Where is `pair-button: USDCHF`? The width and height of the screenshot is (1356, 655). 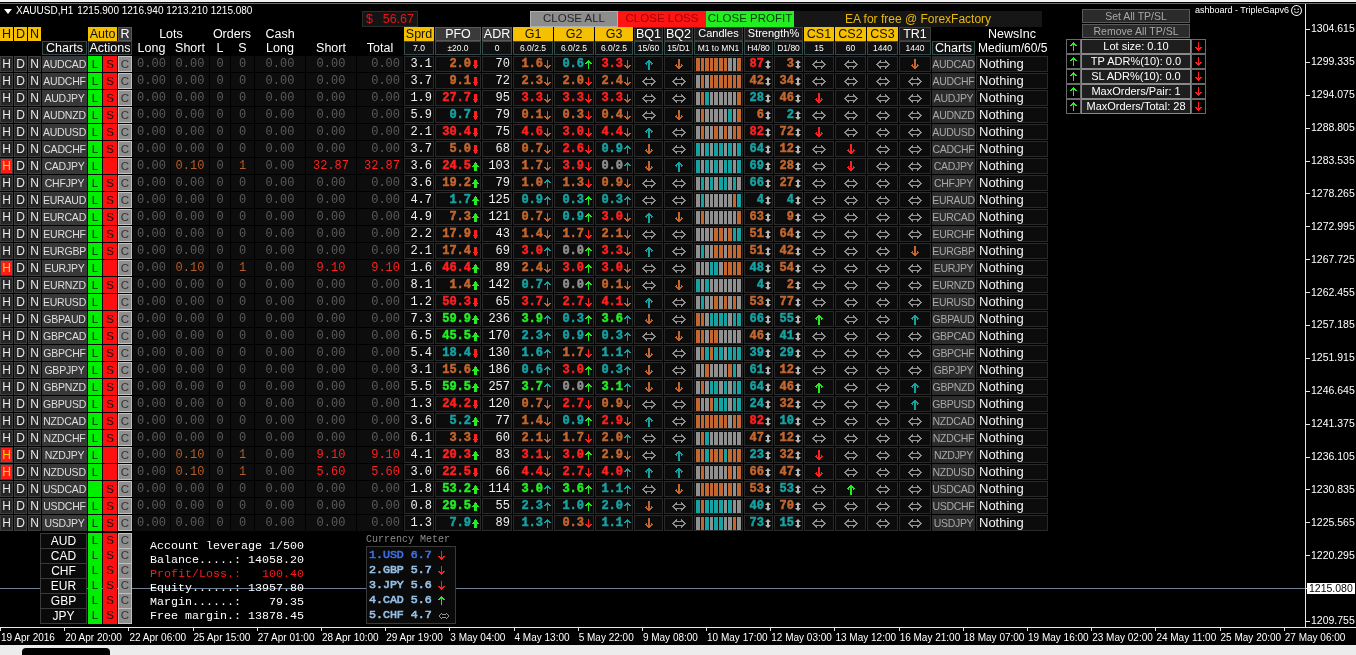
pair-button: USDCHF is located at coordinates (64, 506).